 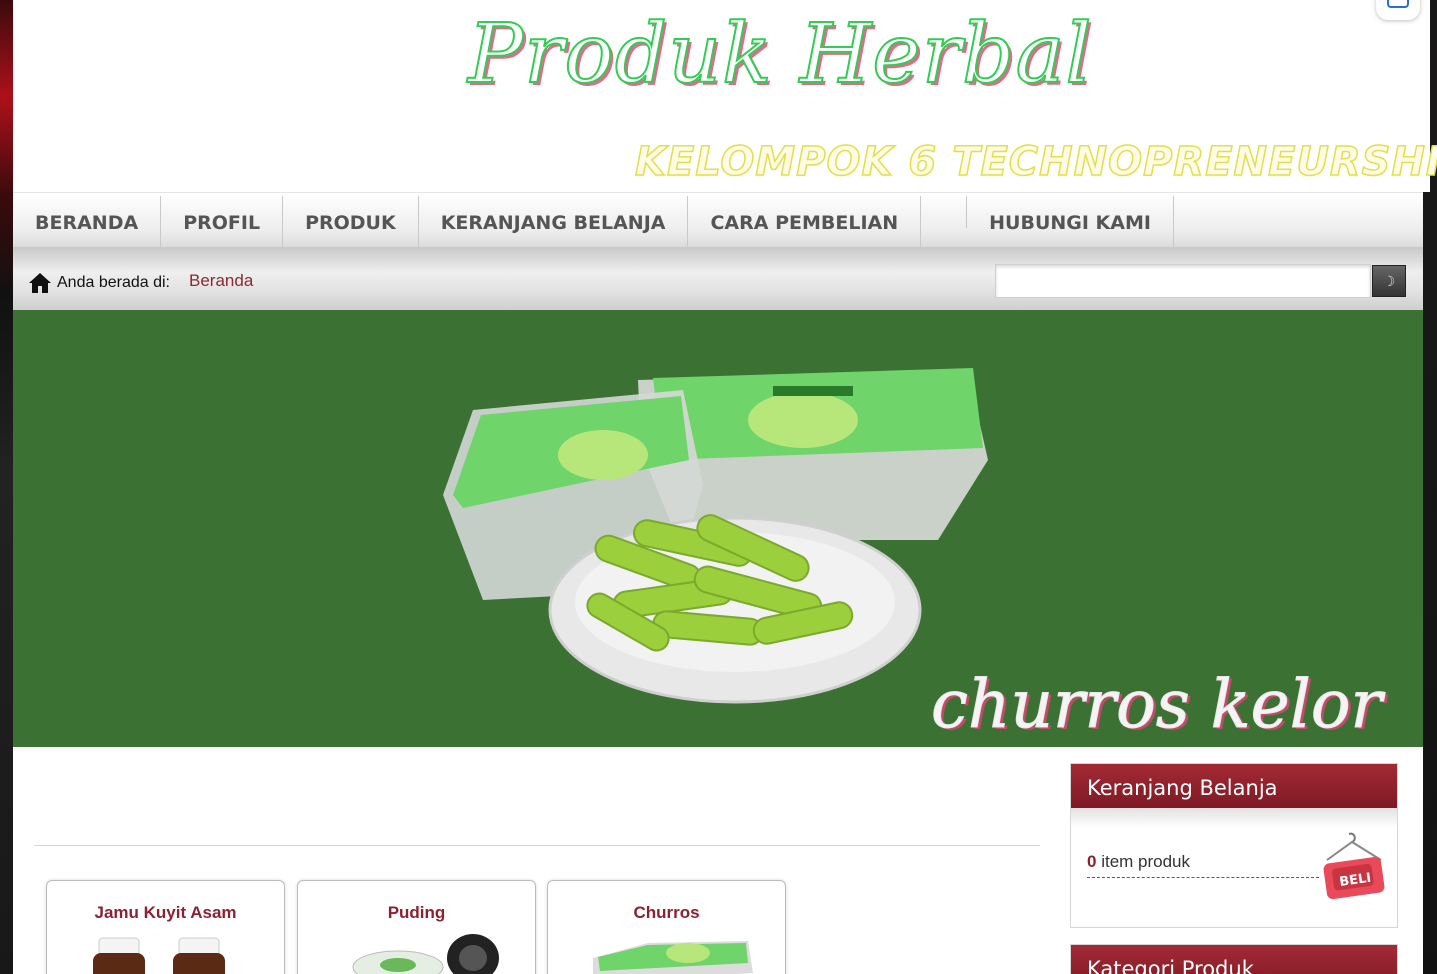 I want to click on category-widget-title: Kategori Produk, so click(x=1234, y=959).